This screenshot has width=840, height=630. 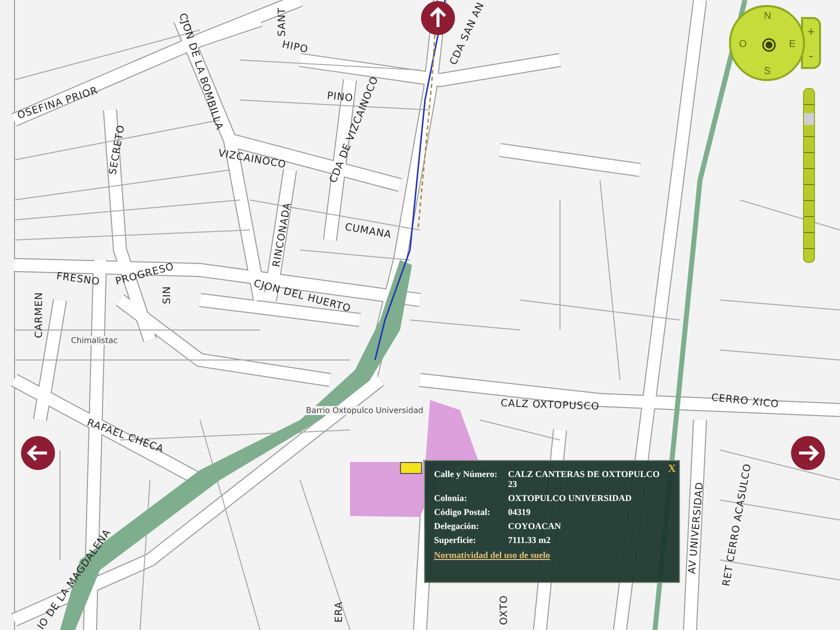 I want to click on field-value: 04319, so click(x=520, y=512).